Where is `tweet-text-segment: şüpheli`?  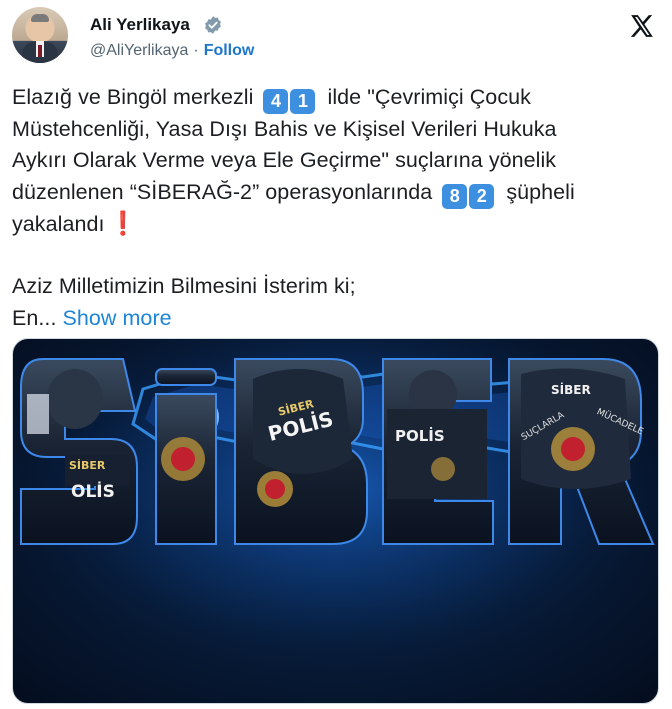 tweet-text-segment: şüpheli is located at coordinates (540, 191).